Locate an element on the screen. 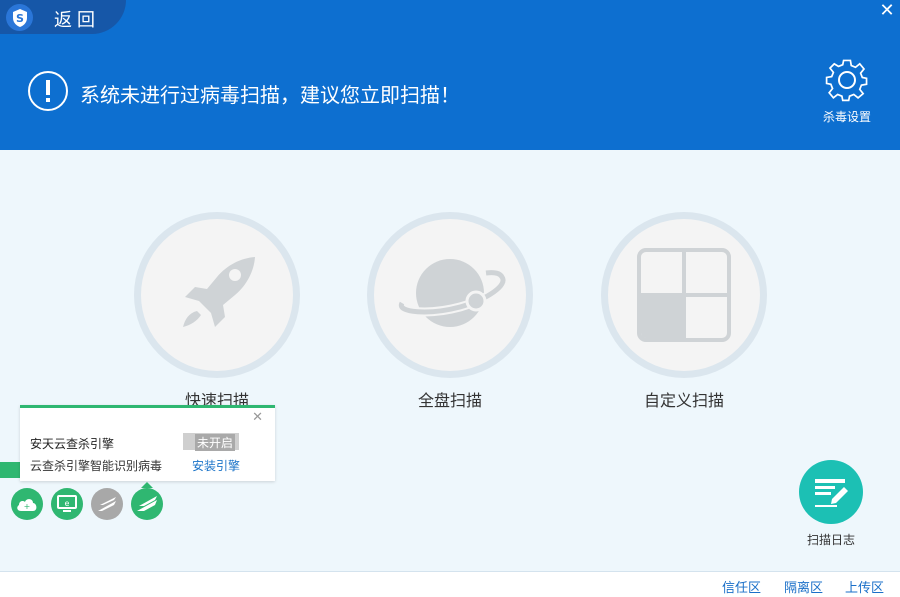 The width and height of the screenshot is (900, 597). engine-status-label: 未开启 is located at coordinates (215, 442).